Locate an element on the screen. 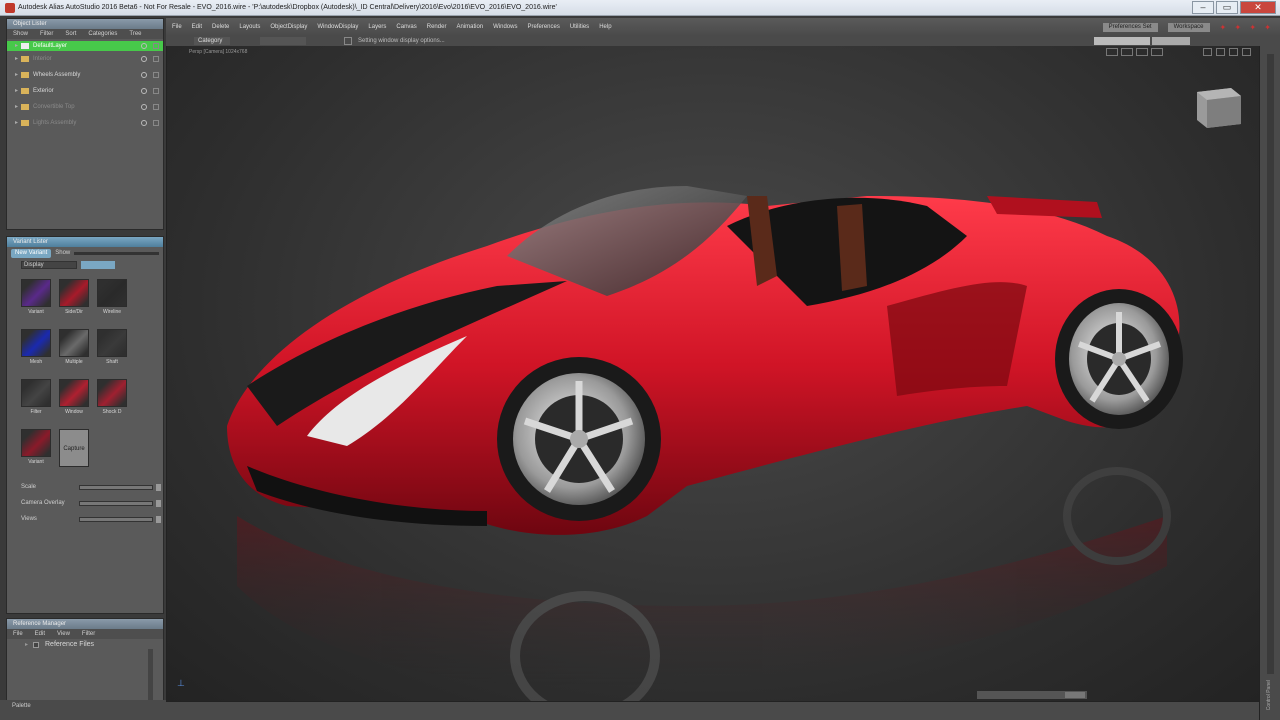 The image size is (1280, 720). layer-label: Lights Assembly is located at coordinates (55, 123).